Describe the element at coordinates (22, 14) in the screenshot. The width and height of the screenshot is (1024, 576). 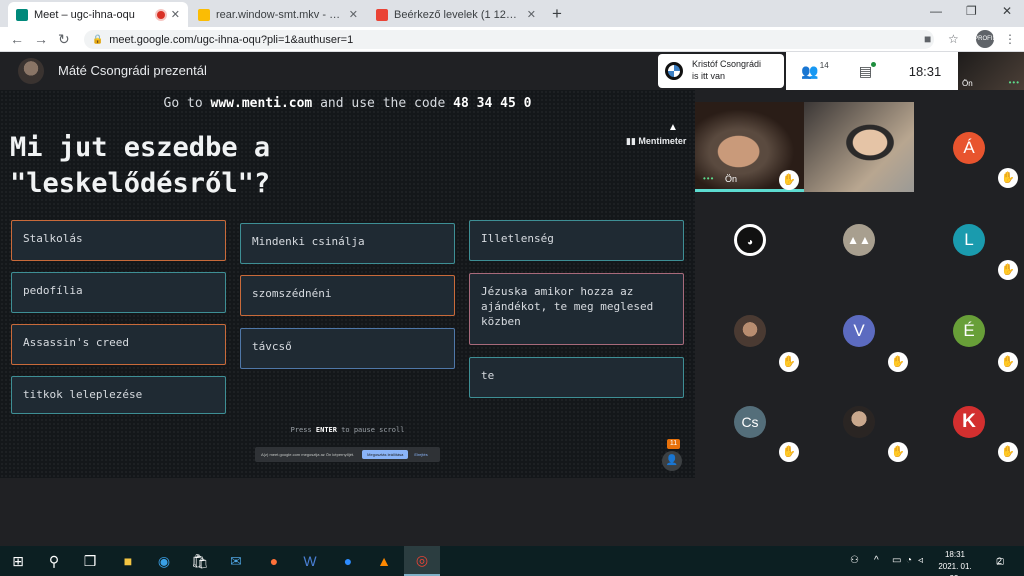
I see `meet-favicon-icon` at that location.